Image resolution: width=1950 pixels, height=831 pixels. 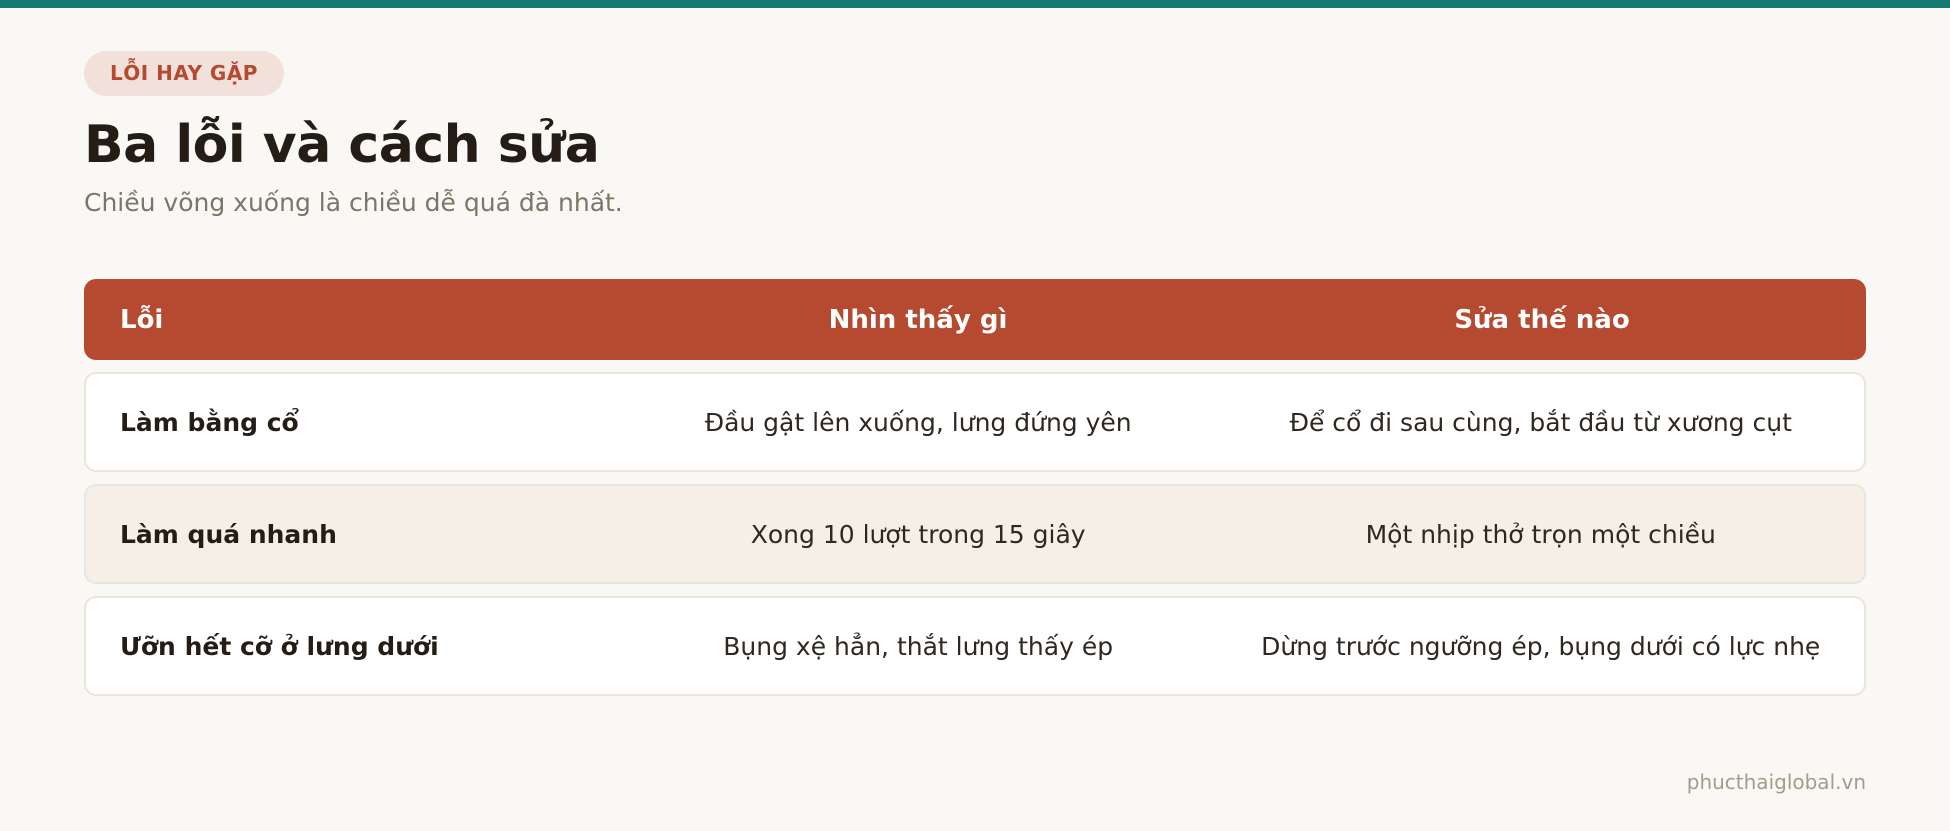 What do you see at coordinates (142, 319) in the screenshot?
I see `header-mistake: Lỗi` at bounding box center [142, 319].